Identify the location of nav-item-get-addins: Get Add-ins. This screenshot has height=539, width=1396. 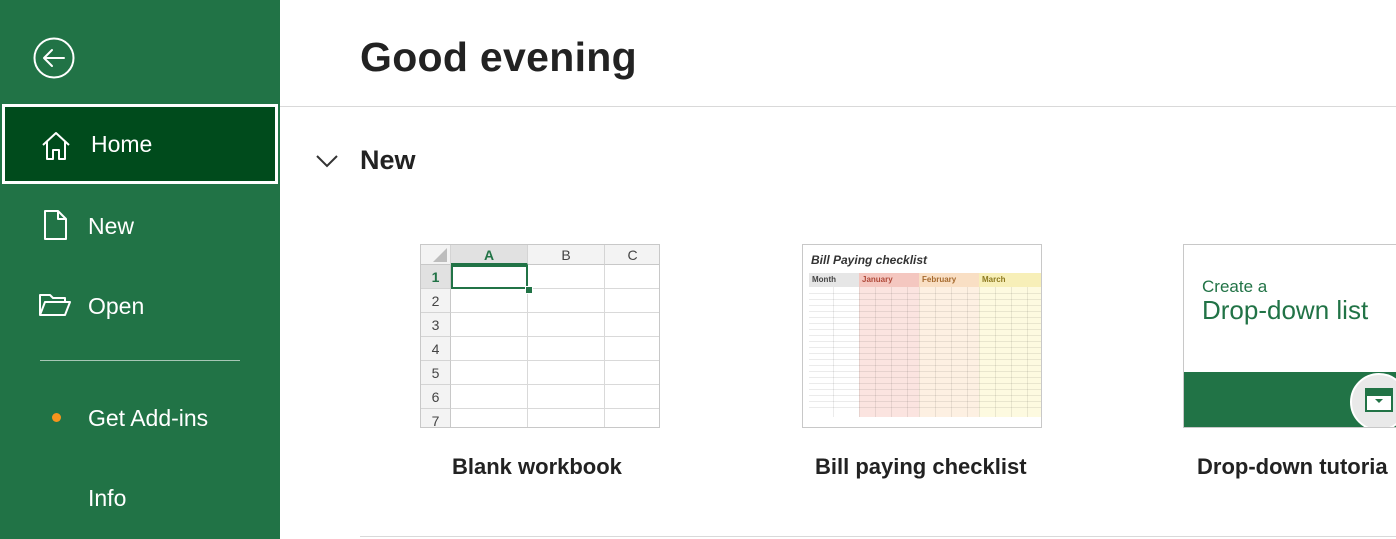
(140, 418).